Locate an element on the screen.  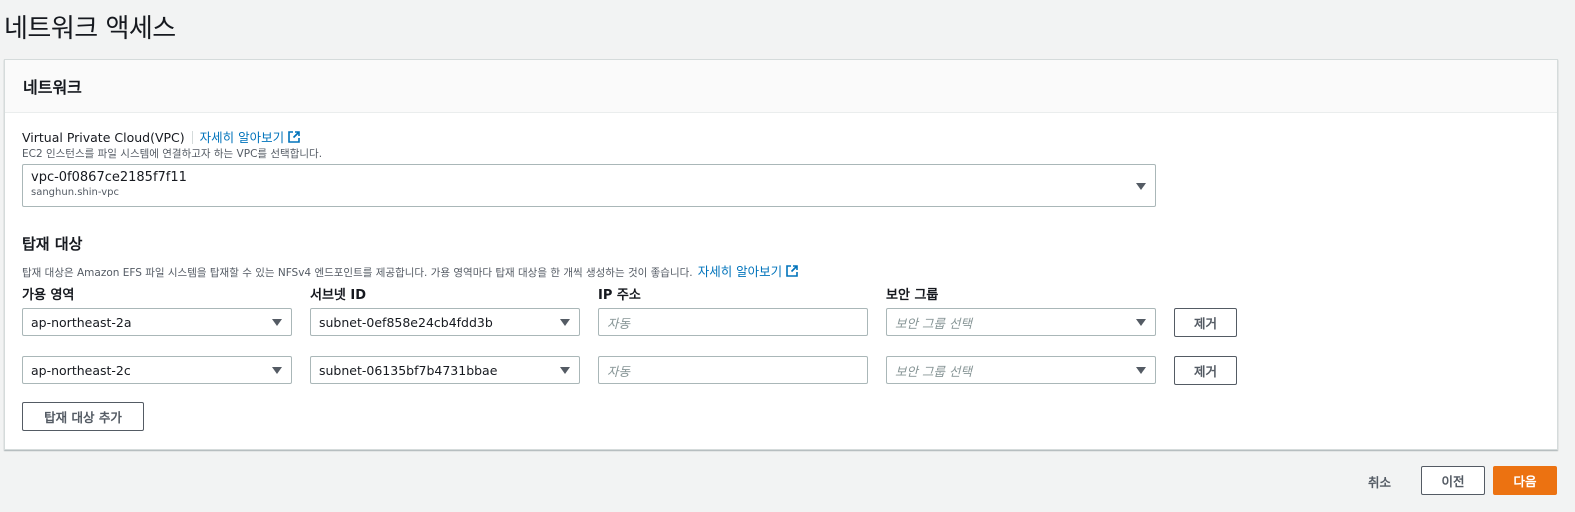
mount-targets-learn-more-link: 자세히 알아보기 is located at coordinates (748, 271).